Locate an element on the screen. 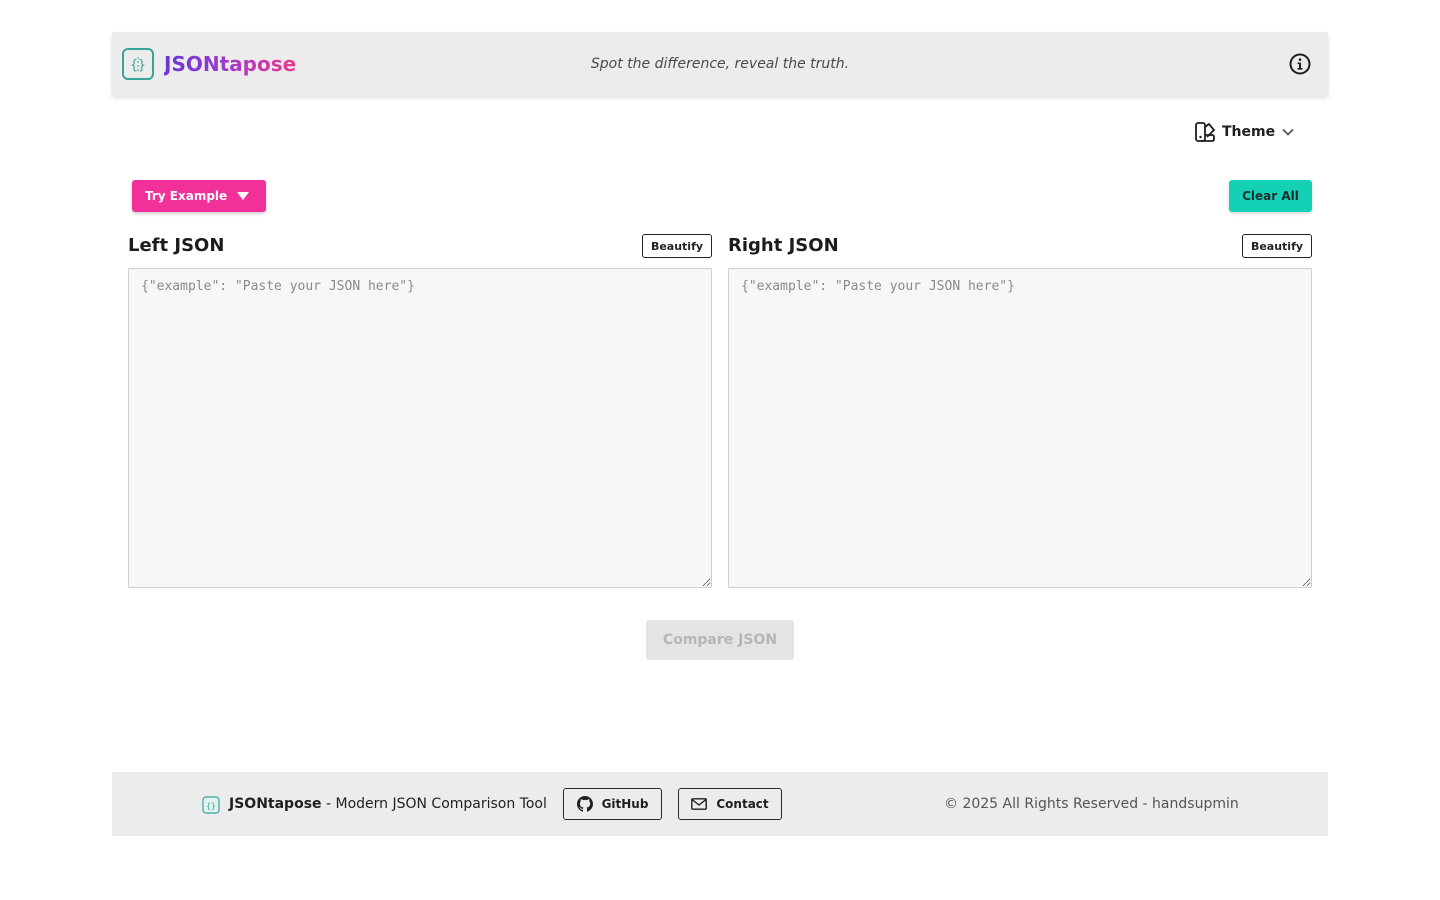 The width and height of the screenshot is (1440, 900). left-beautify-button: Beautify is located at coordinates (677, 246).